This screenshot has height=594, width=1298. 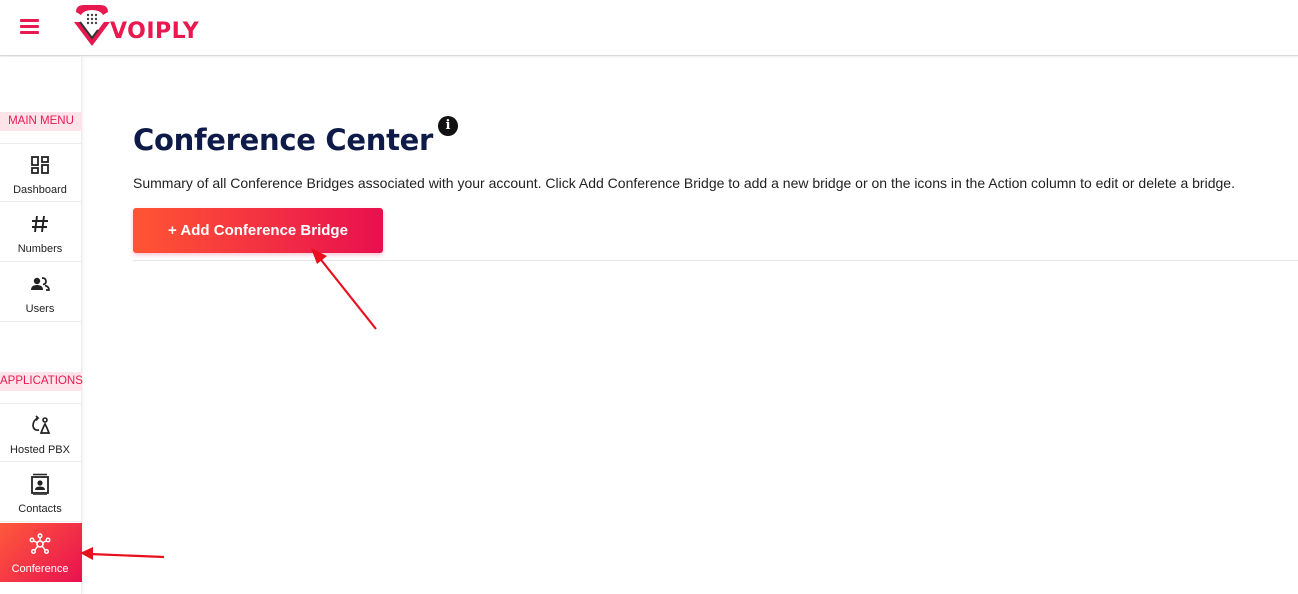 I want to click on contacts-icon, so click(x=40, y=484).